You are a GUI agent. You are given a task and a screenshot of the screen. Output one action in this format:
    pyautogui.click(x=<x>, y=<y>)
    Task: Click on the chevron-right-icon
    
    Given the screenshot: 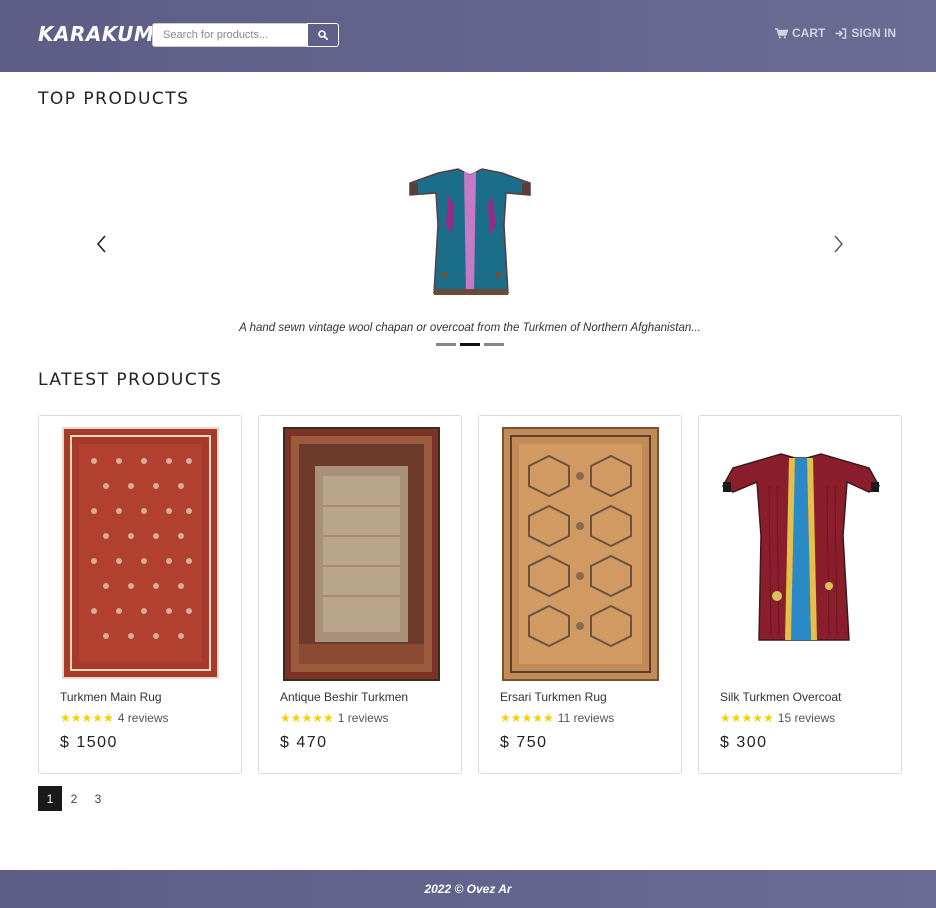 What is the action you would take?
    pyautogui.click(x=838, y=244)
    